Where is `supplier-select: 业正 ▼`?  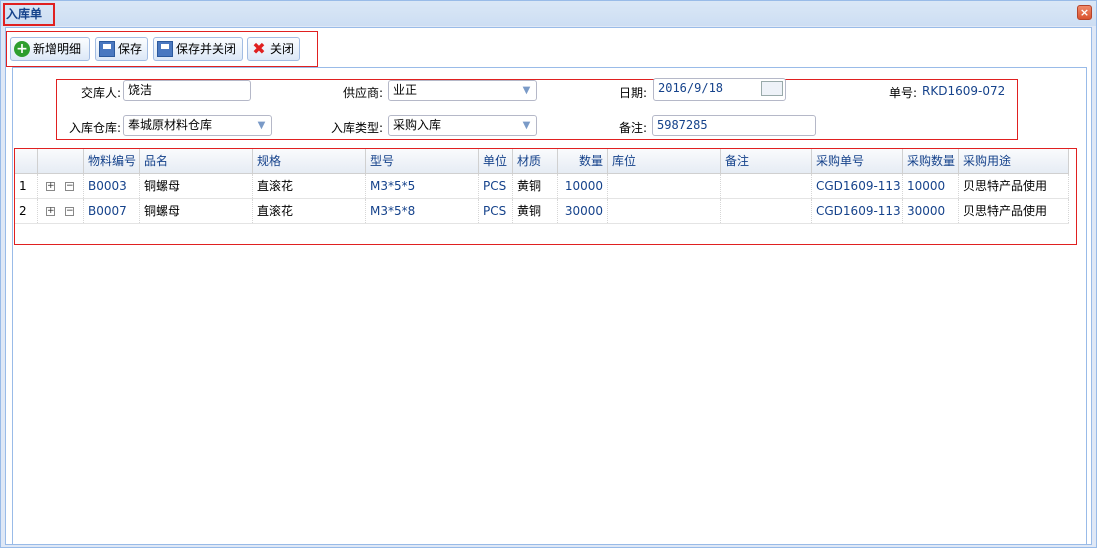
supplier-select: 业正 ▼ is located at coordinates (462, 90).